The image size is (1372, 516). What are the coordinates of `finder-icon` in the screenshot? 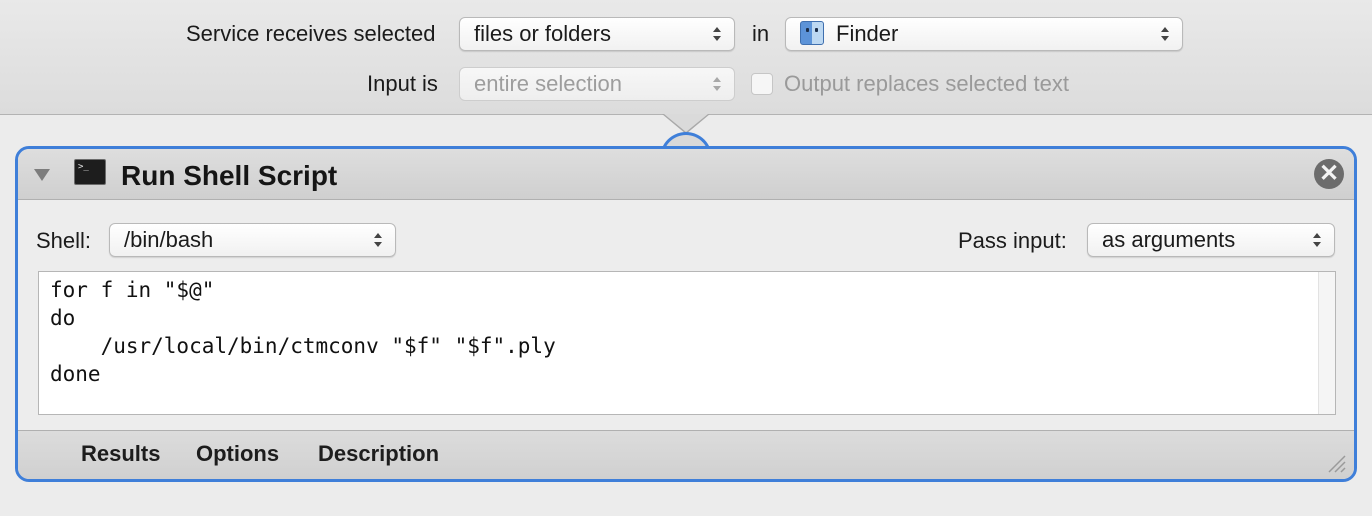 It's located at (812, 33).